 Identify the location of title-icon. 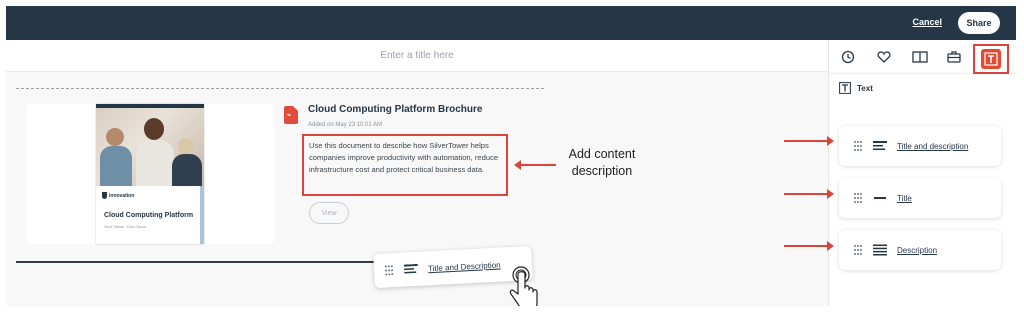
(880, 198).